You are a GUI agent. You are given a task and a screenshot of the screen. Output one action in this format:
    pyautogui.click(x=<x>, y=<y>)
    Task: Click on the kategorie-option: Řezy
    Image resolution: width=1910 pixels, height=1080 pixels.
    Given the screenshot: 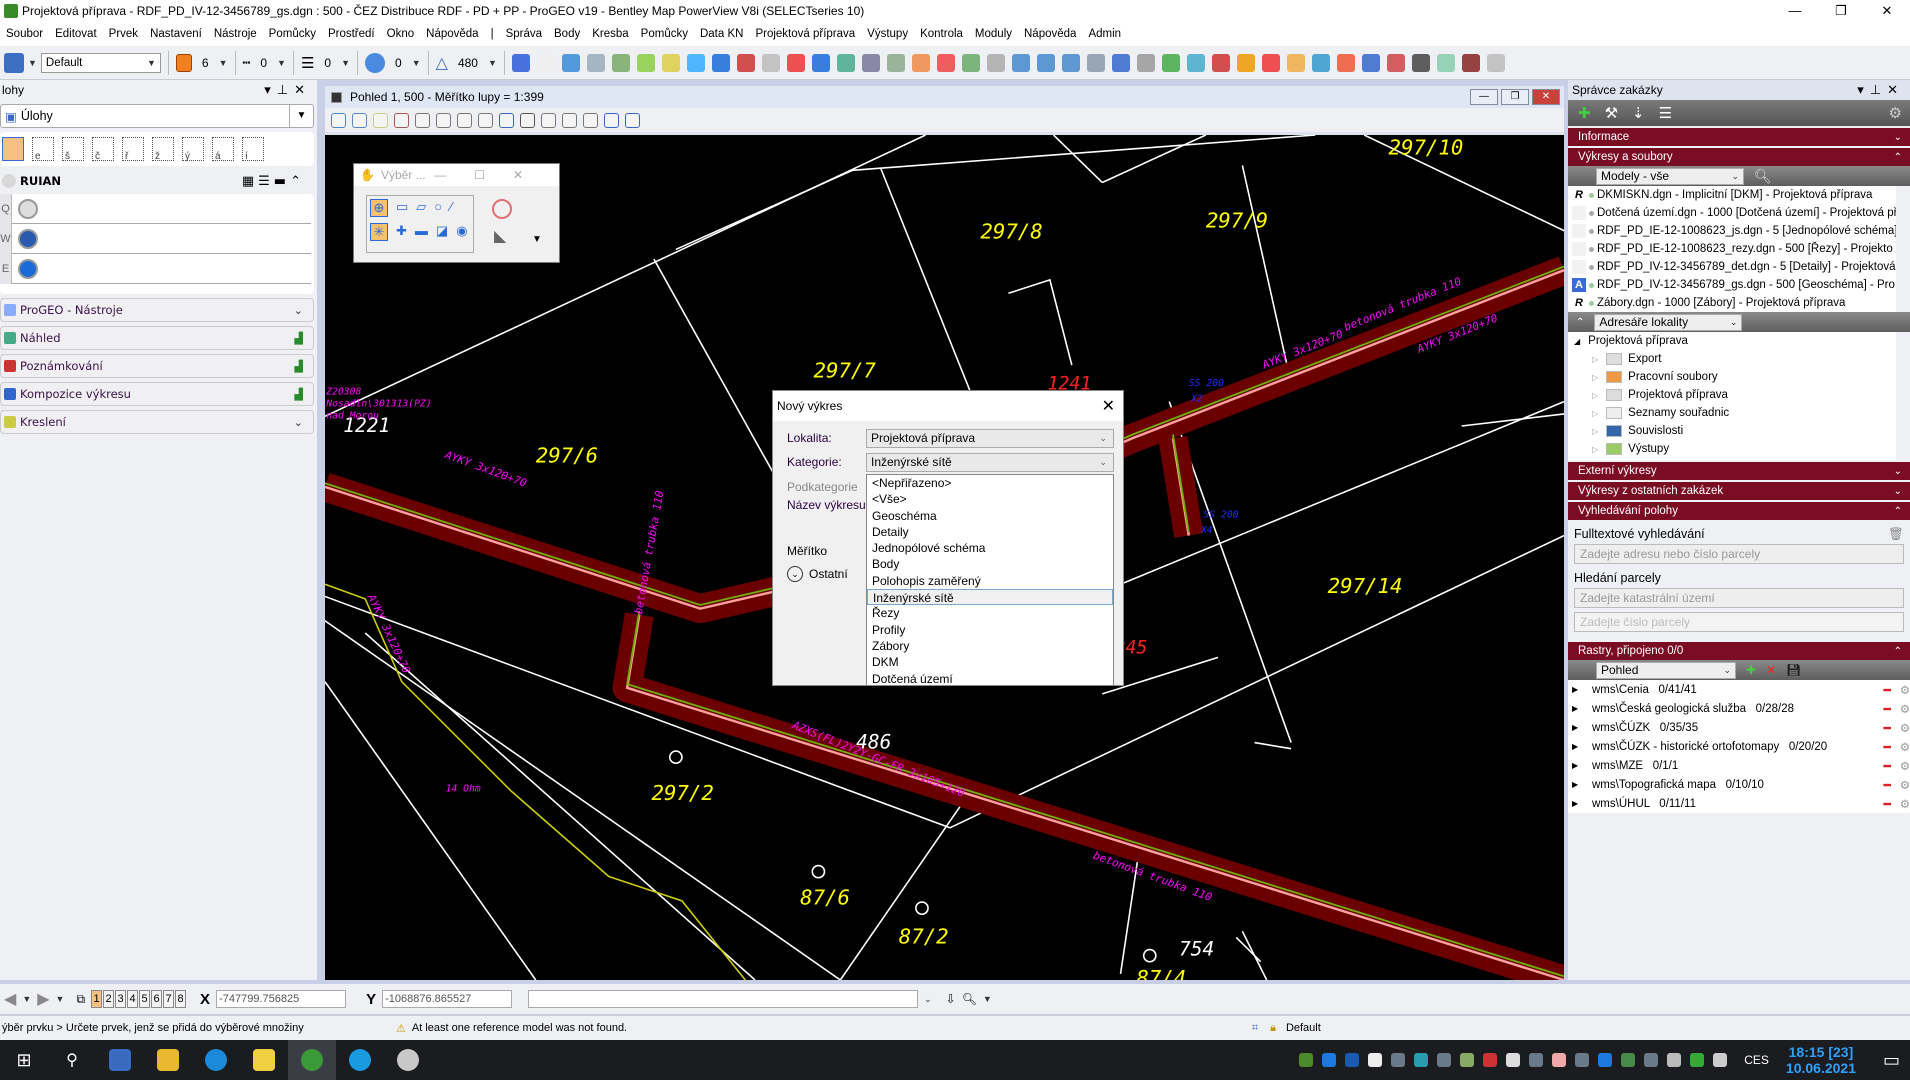 What is the action you would take?
    pyautogui.click(x=990, y=613)
    